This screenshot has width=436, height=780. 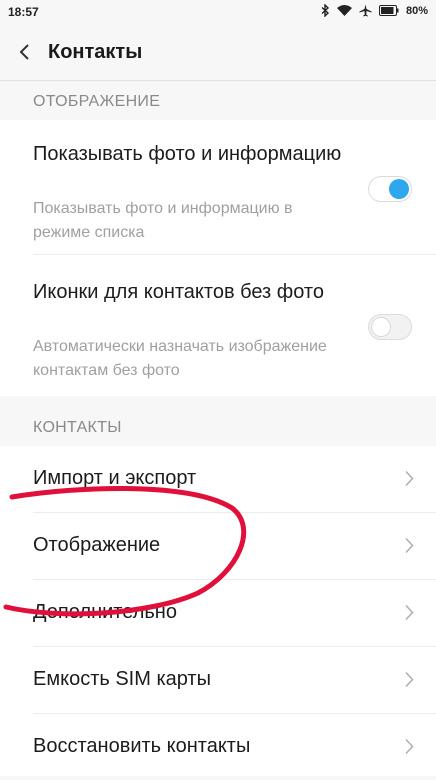 I want to click on menu-item-restore-contacts: Восстановить контакты, so click(x=218, y=747).